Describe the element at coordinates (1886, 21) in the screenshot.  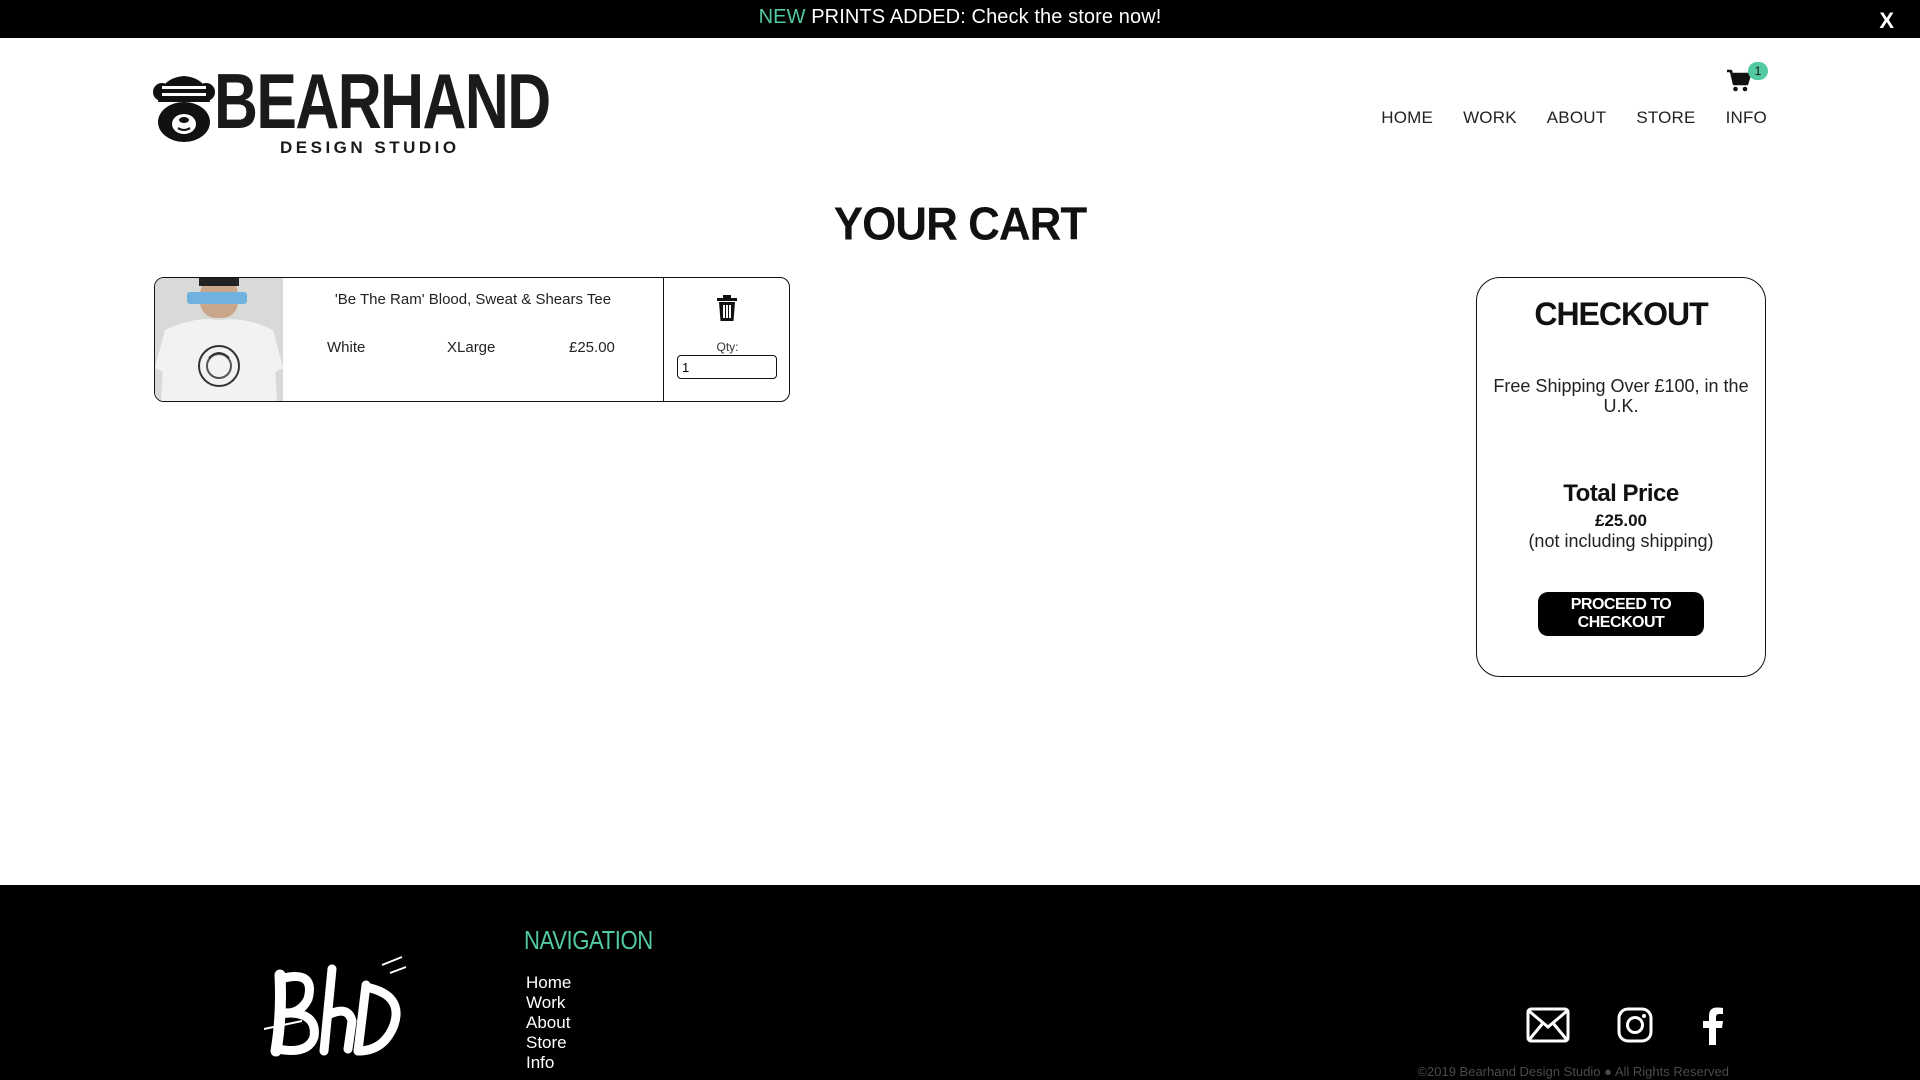
I see `announcement-close-button: X` at that location.